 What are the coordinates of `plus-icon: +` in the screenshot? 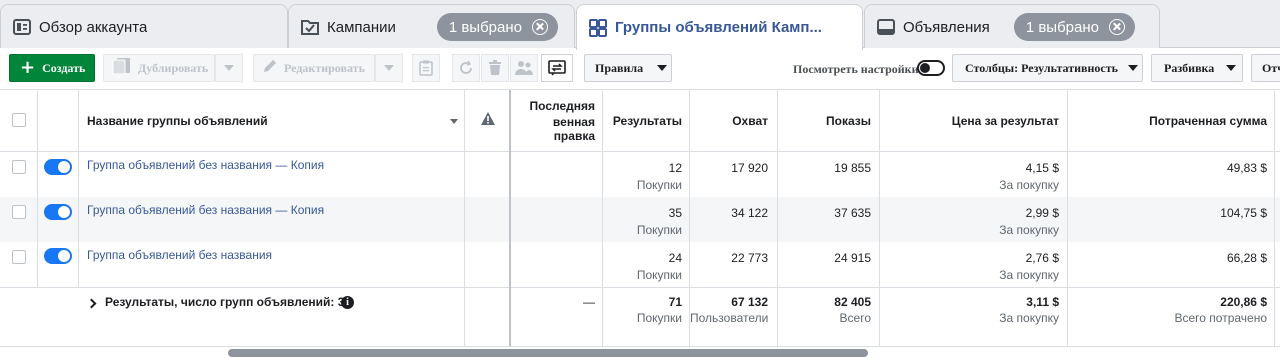 It's located at (28, 67).